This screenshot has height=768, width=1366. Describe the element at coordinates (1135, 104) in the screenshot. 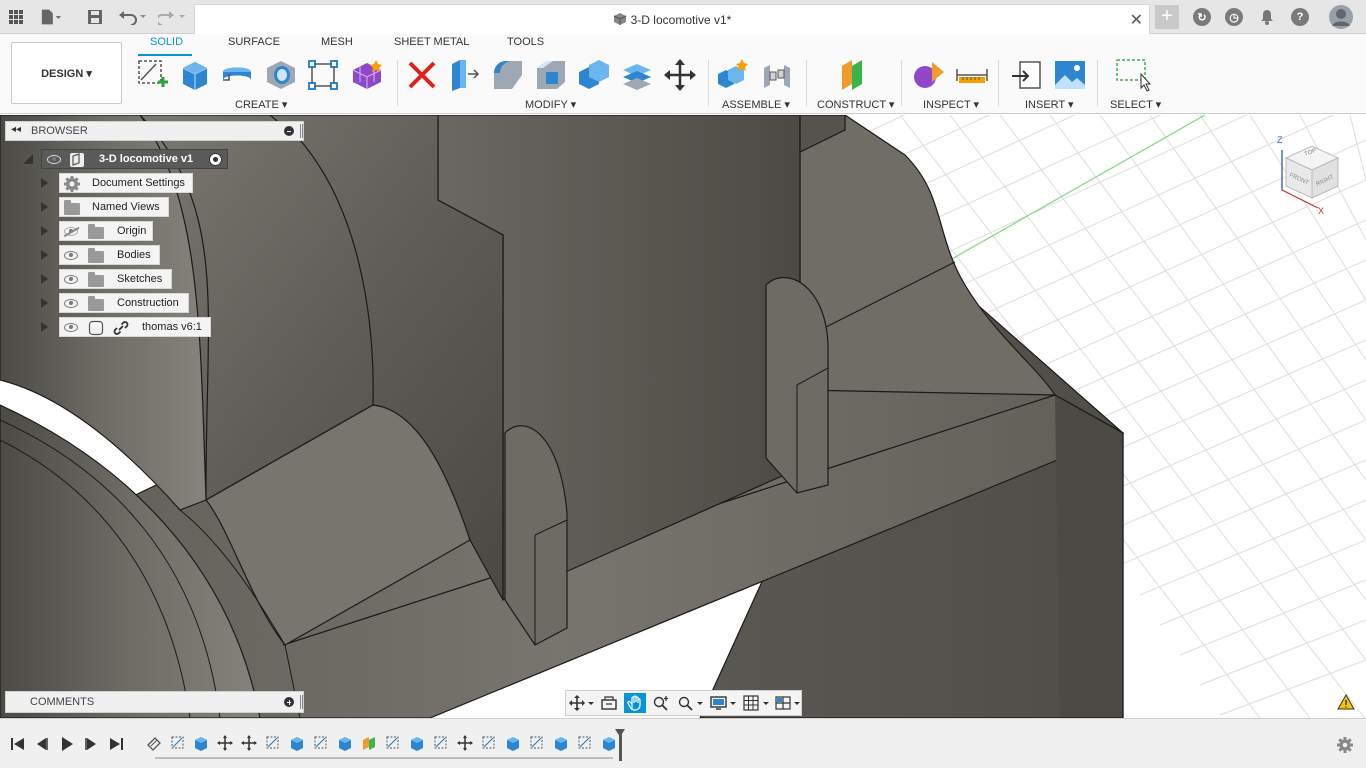

I see `group-select-label: SELECT ▾` at that location.